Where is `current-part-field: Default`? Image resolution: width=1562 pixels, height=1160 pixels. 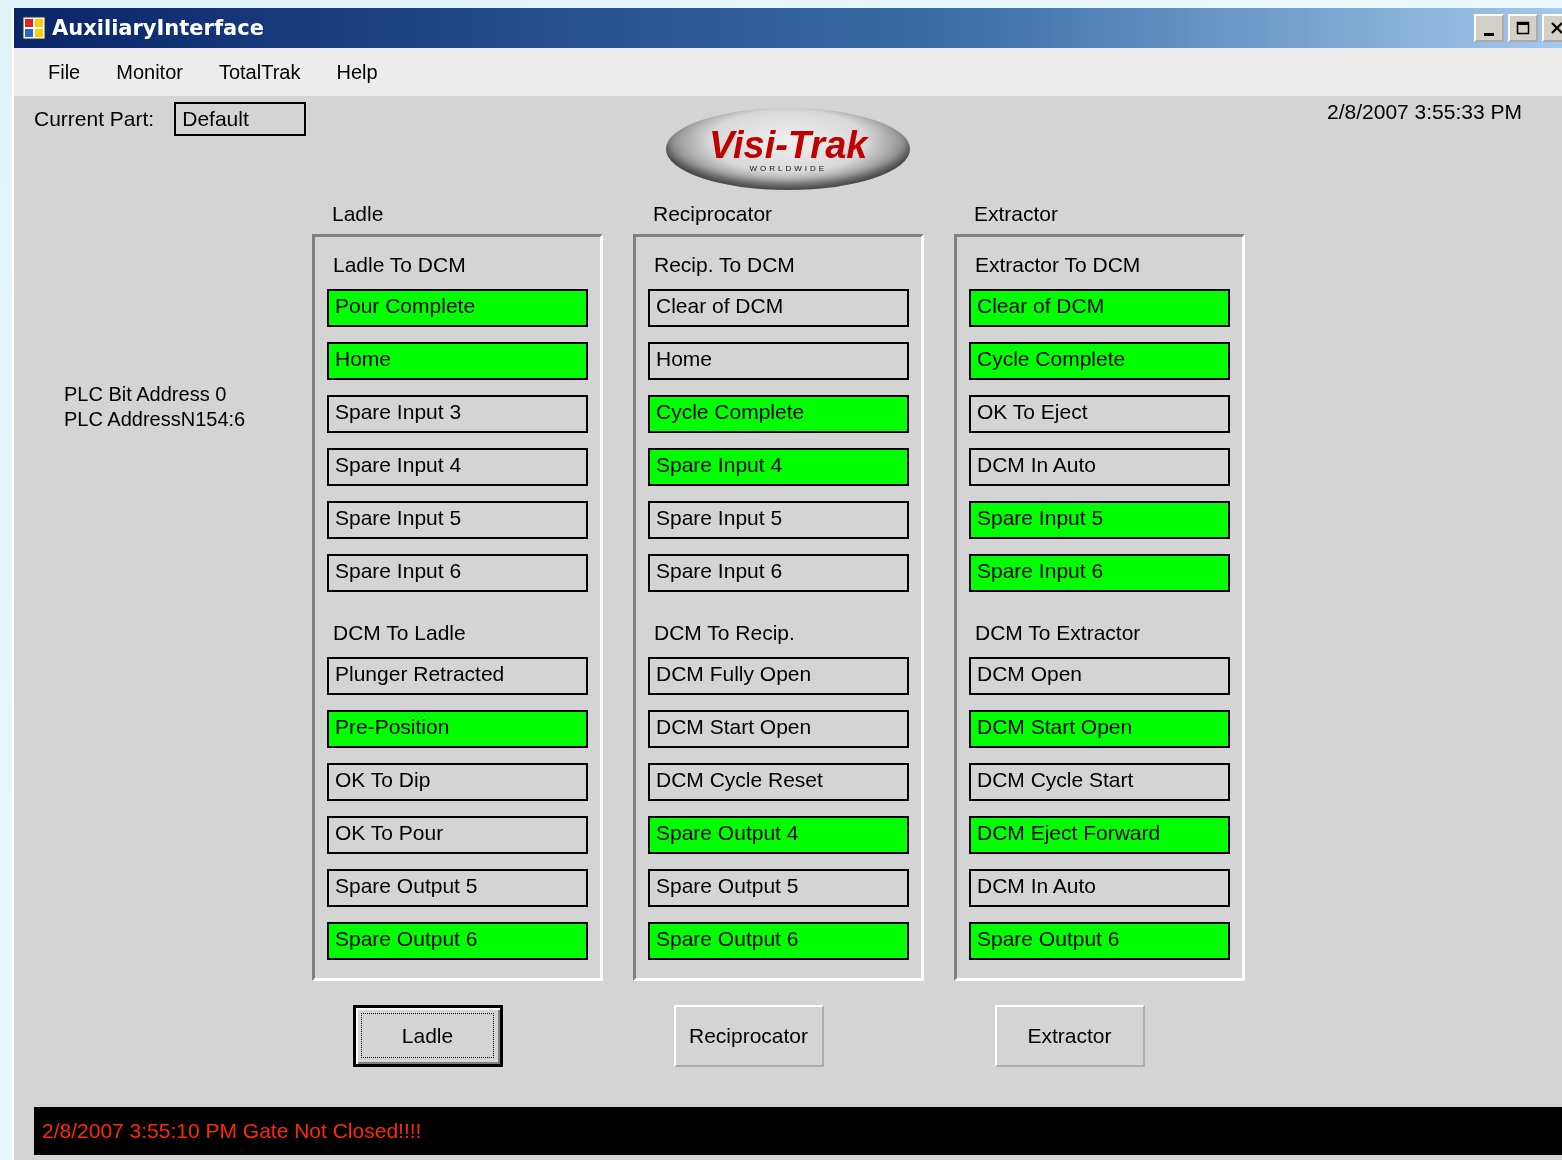
current-part-field: Default is located at coordinates (240, 119).